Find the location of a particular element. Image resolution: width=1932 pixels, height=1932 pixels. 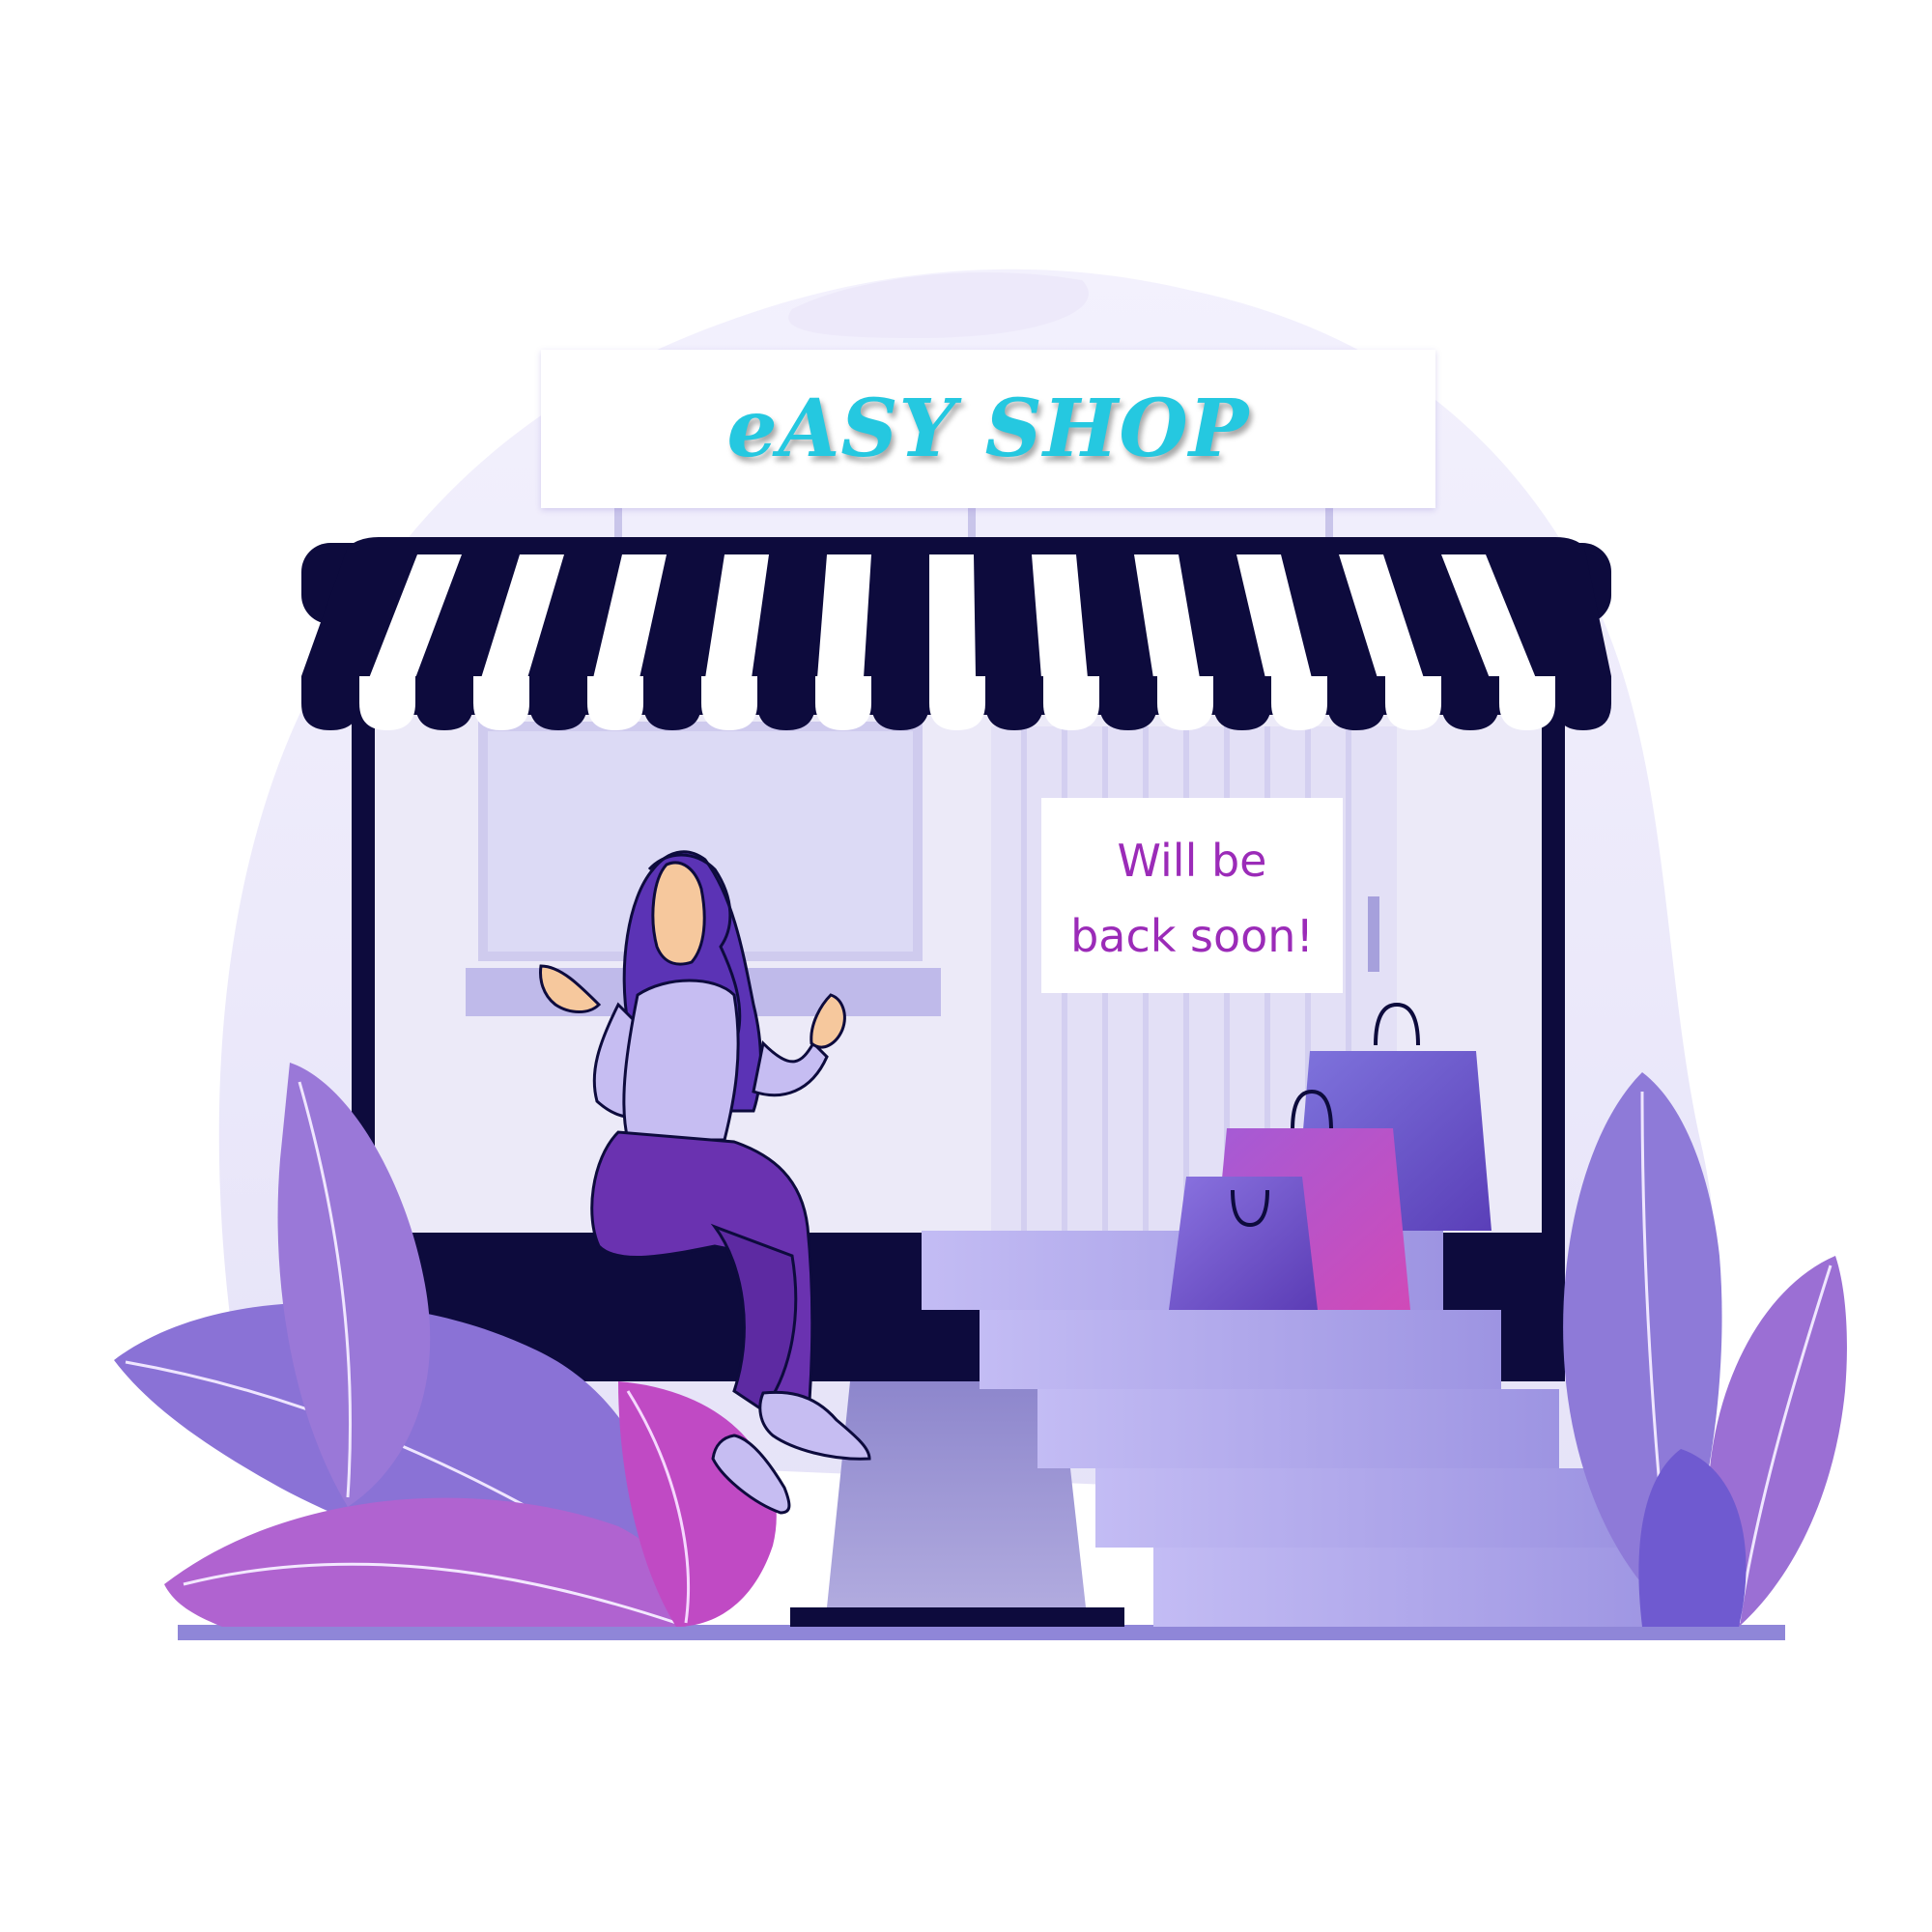

back-soon-notice: Will be back soon! is located at coordinates (1192, 895).